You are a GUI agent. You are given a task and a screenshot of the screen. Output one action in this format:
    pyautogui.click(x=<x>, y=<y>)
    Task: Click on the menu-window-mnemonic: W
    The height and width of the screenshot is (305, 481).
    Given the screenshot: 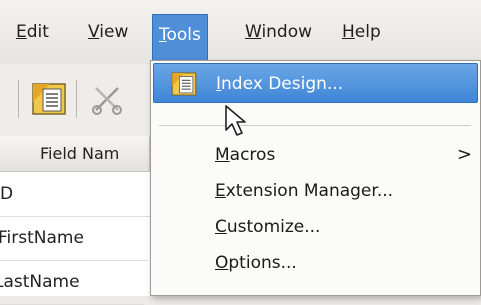 What is the action you would take?
    pyautogui.click(x=253, y=32)
    